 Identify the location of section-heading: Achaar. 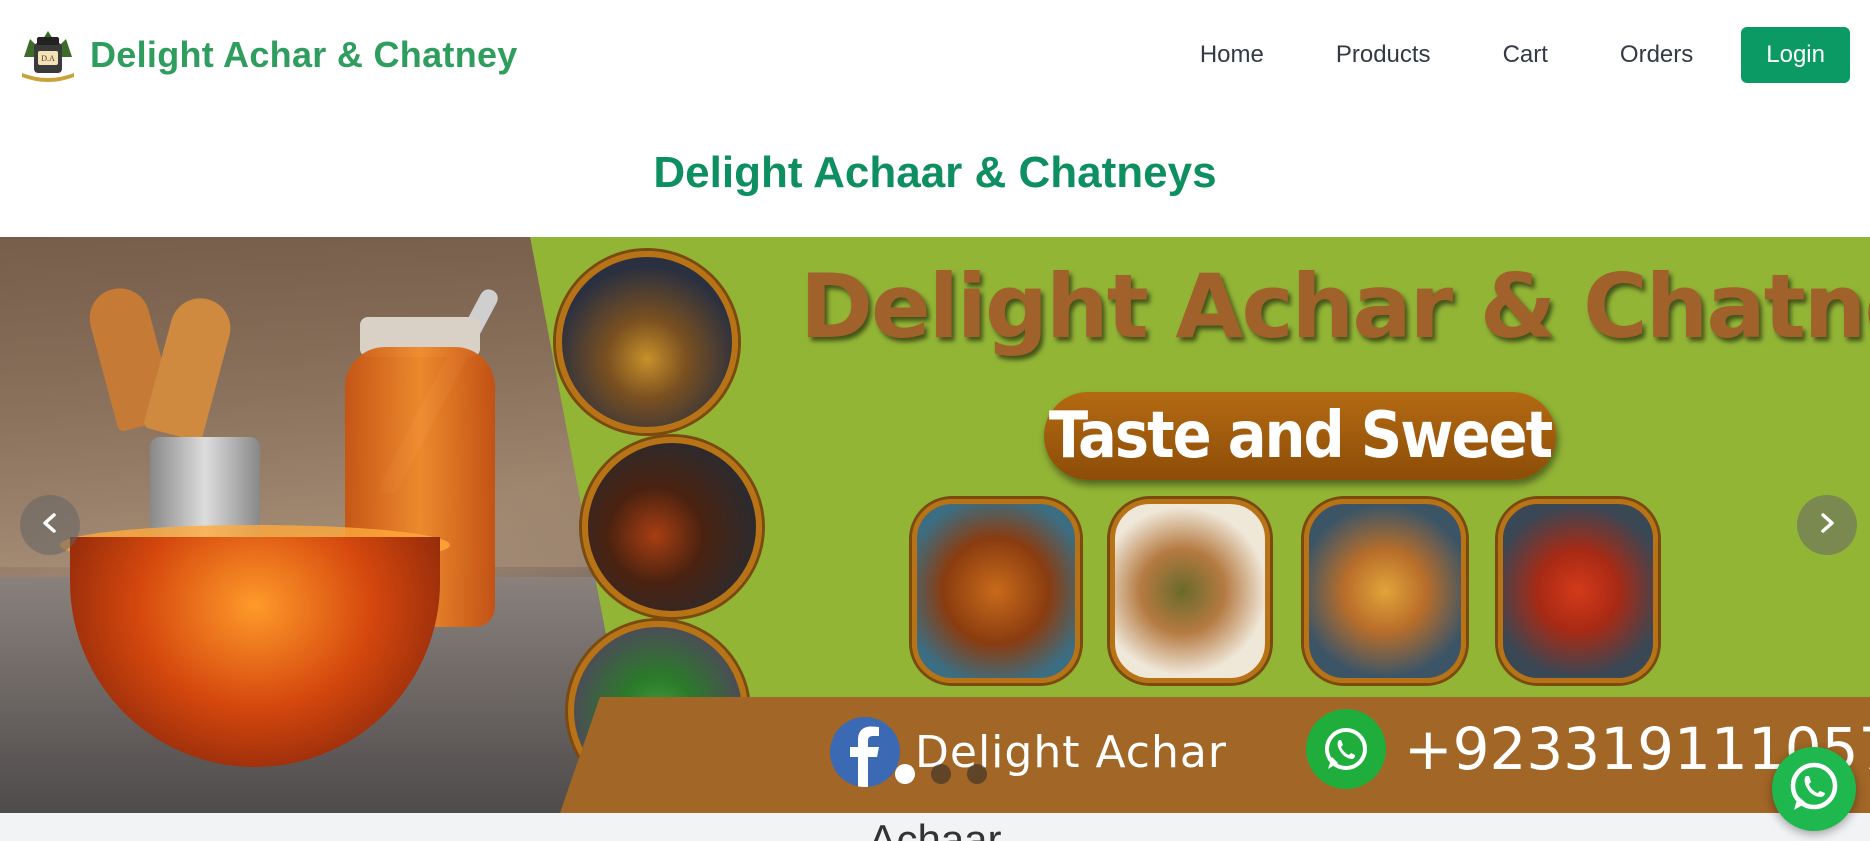
(935, 828).